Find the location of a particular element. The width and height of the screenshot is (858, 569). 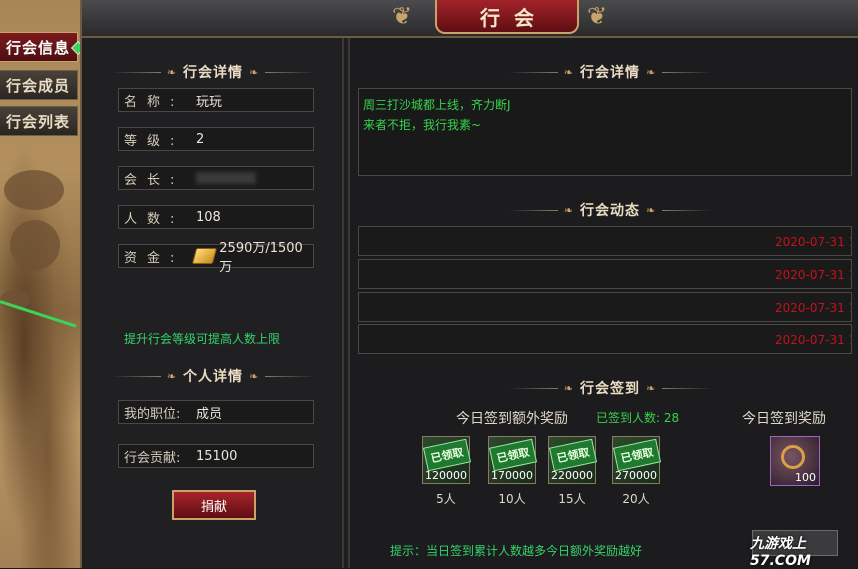

field-value: 成员 is located at coordinates (209, 414).